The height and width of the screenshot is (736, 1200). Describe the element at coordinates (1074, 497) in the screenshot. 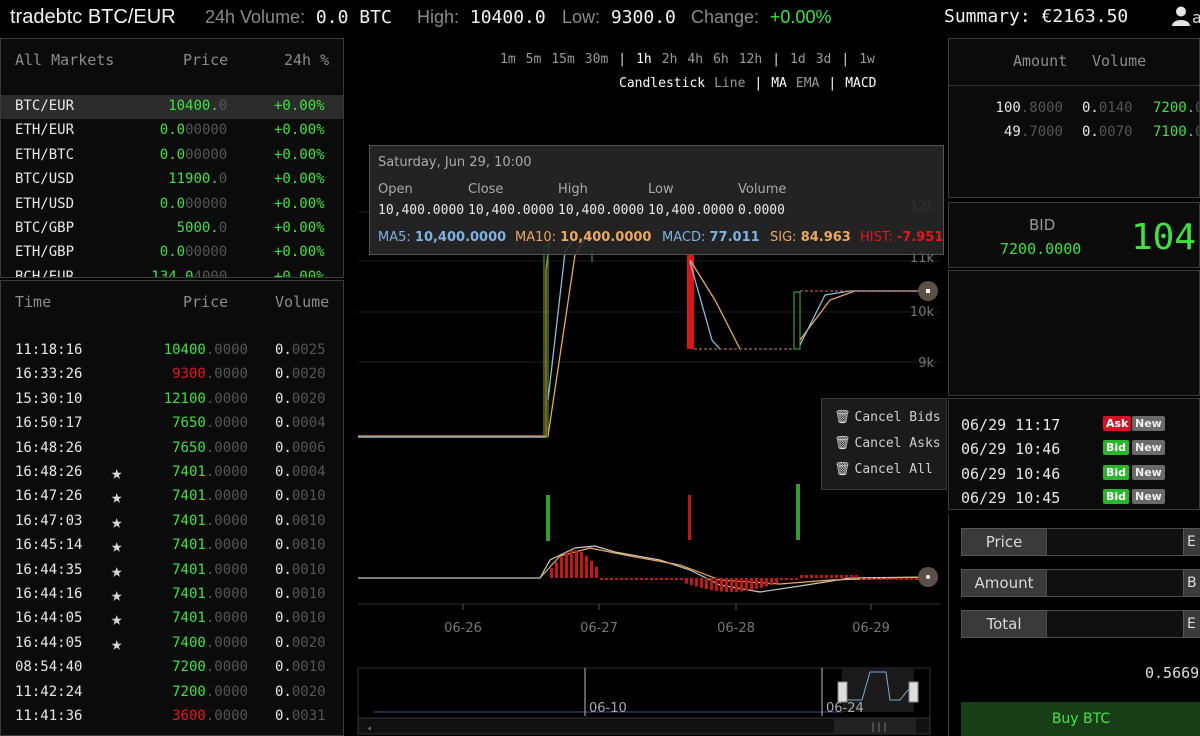

I see `my-order-row: 06/29 10:45 Bid New` at that location.